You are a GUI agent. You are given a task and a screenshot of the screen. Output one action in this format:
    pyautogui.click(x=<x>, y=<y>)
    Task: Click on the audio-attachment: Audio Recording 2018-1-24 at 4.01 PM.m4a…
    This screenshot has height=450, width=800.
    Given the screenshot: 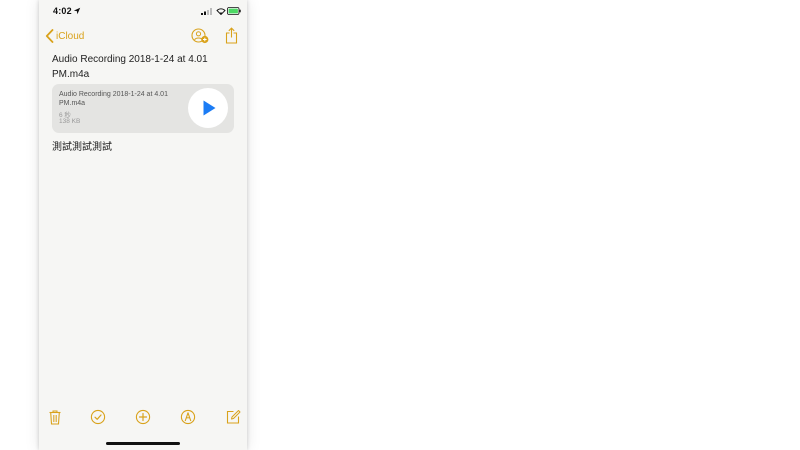 What is the action you would take?
    pyautogui.click(x=143, y=108)
    